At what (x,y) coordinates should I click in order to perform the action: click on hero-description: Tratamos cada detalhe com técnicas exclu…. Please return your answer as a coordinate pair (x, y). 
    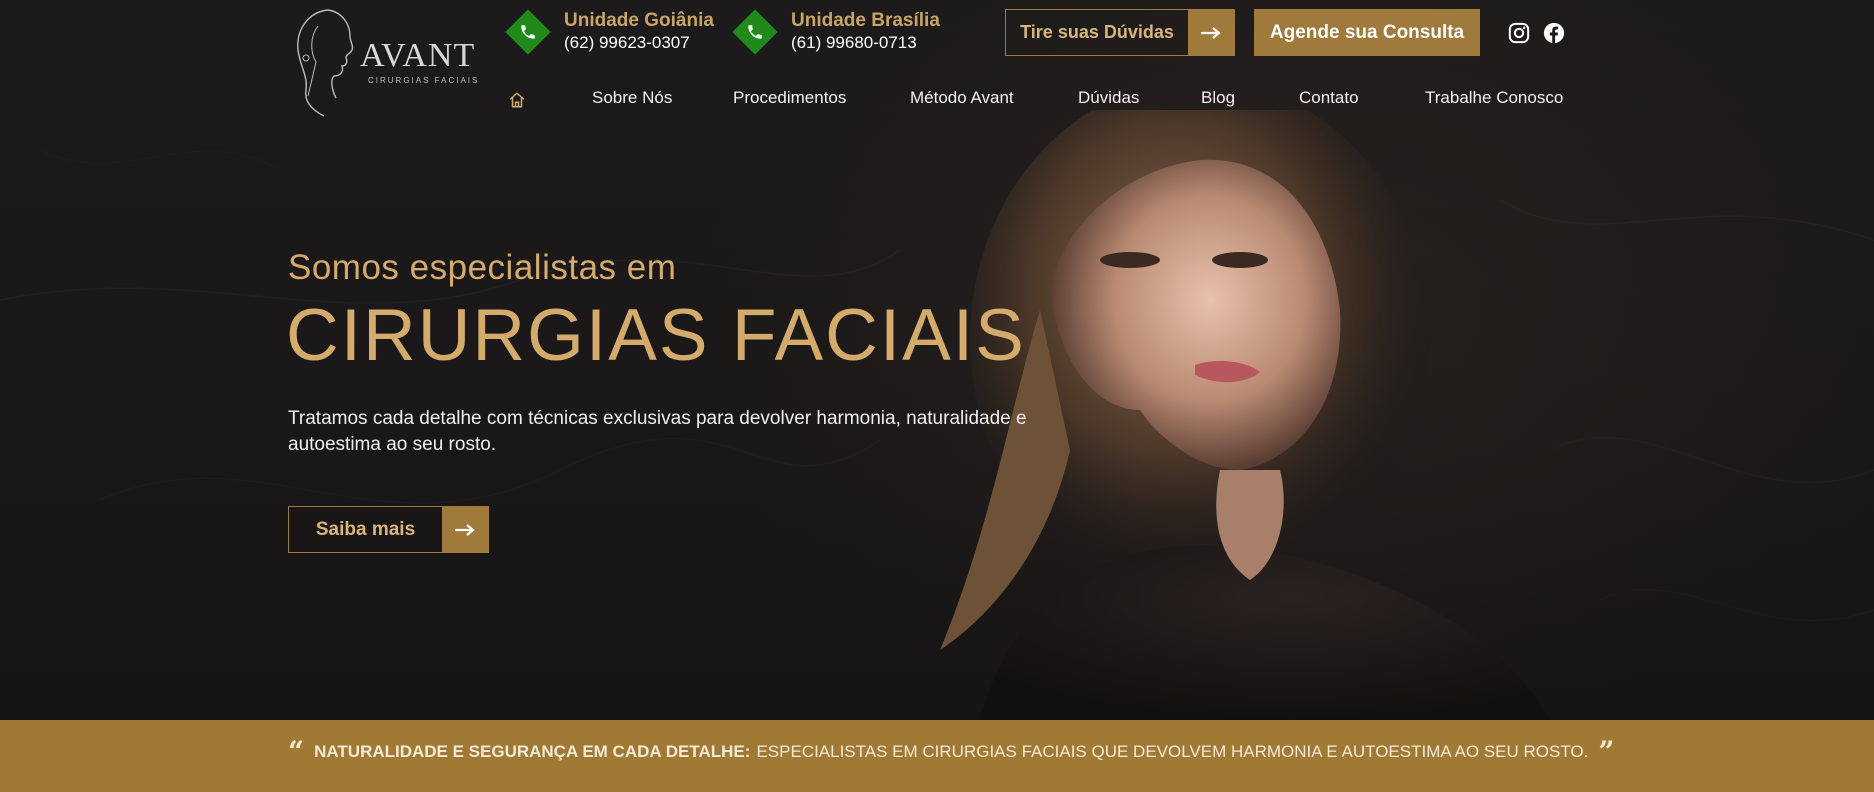
    Looking at the image, I should click on (657, 431).